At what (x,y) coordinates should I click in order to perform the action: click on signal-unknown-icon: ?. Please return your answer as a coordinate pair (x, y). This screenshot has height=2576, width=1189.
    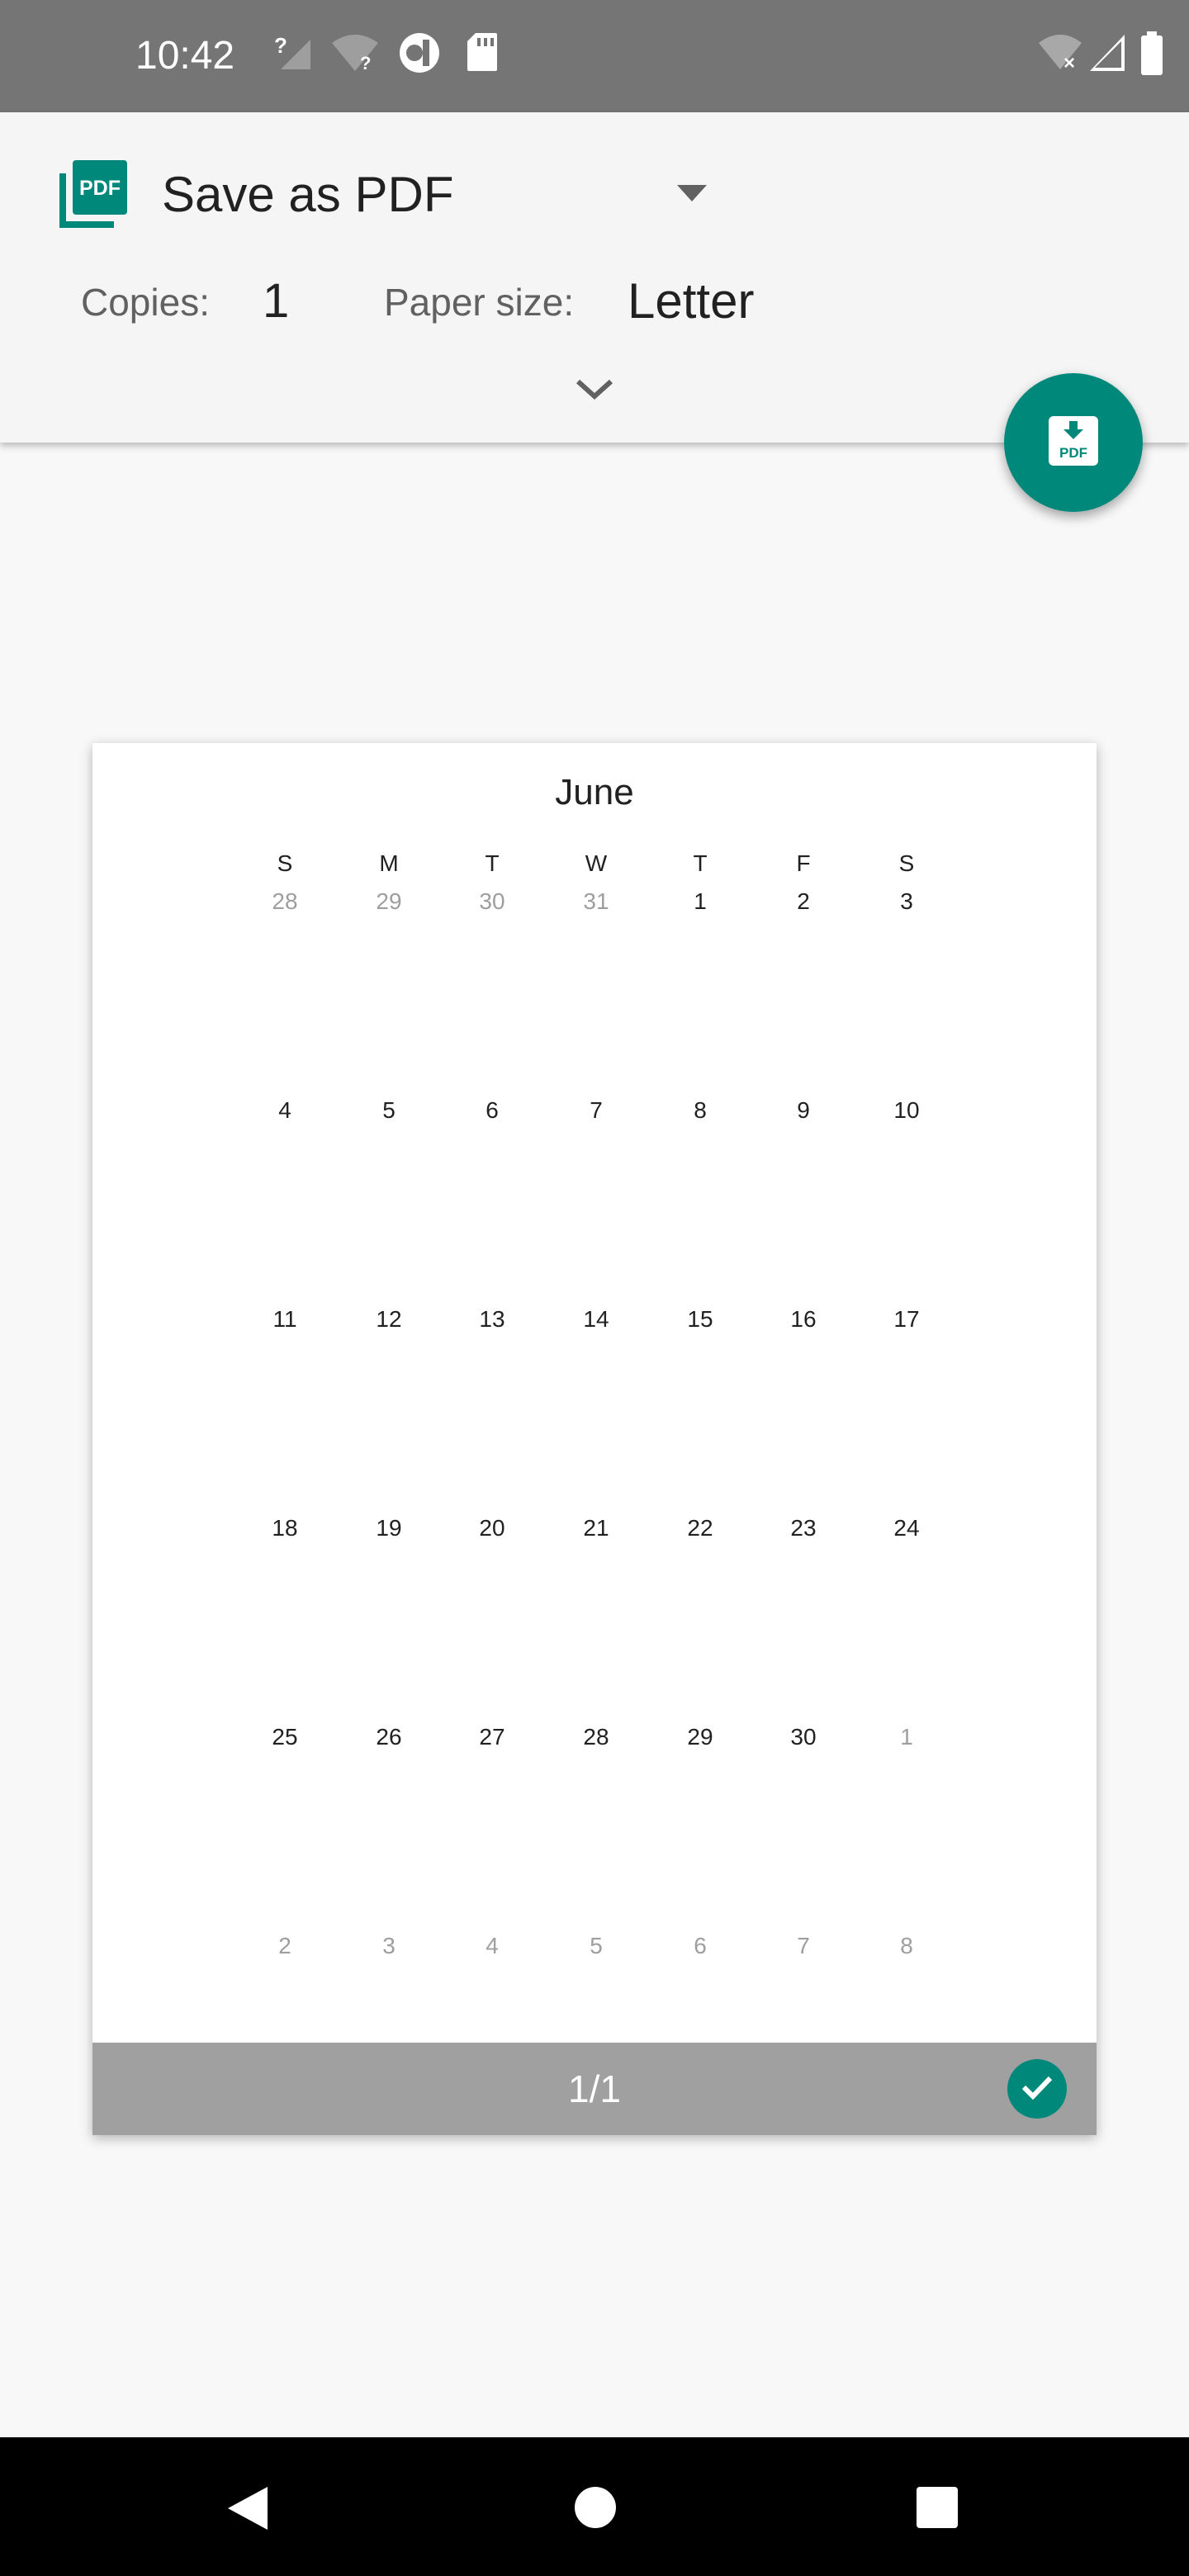
    Looking at the image, I should click on (293, 54).